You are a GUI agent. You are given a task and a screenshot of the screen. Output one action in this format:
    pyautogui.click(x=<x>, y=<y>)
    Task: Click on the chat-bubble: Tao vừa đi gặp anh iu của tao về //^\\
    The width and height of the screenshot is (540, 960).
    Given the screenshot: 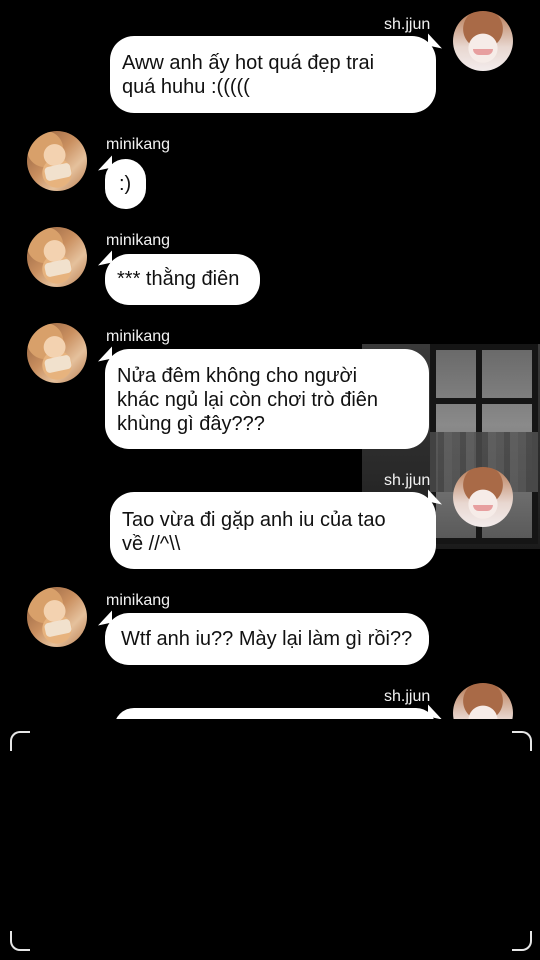 What is the action you would take?
    pyautogui.click(x=273, y=530)
    